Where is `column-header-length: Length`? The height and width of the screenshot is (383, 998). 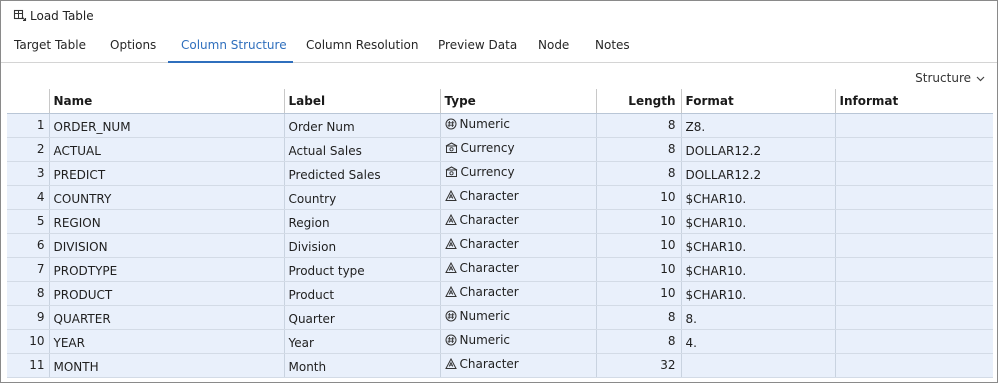 column-header-length: Length is located at coordinates (639, 101).